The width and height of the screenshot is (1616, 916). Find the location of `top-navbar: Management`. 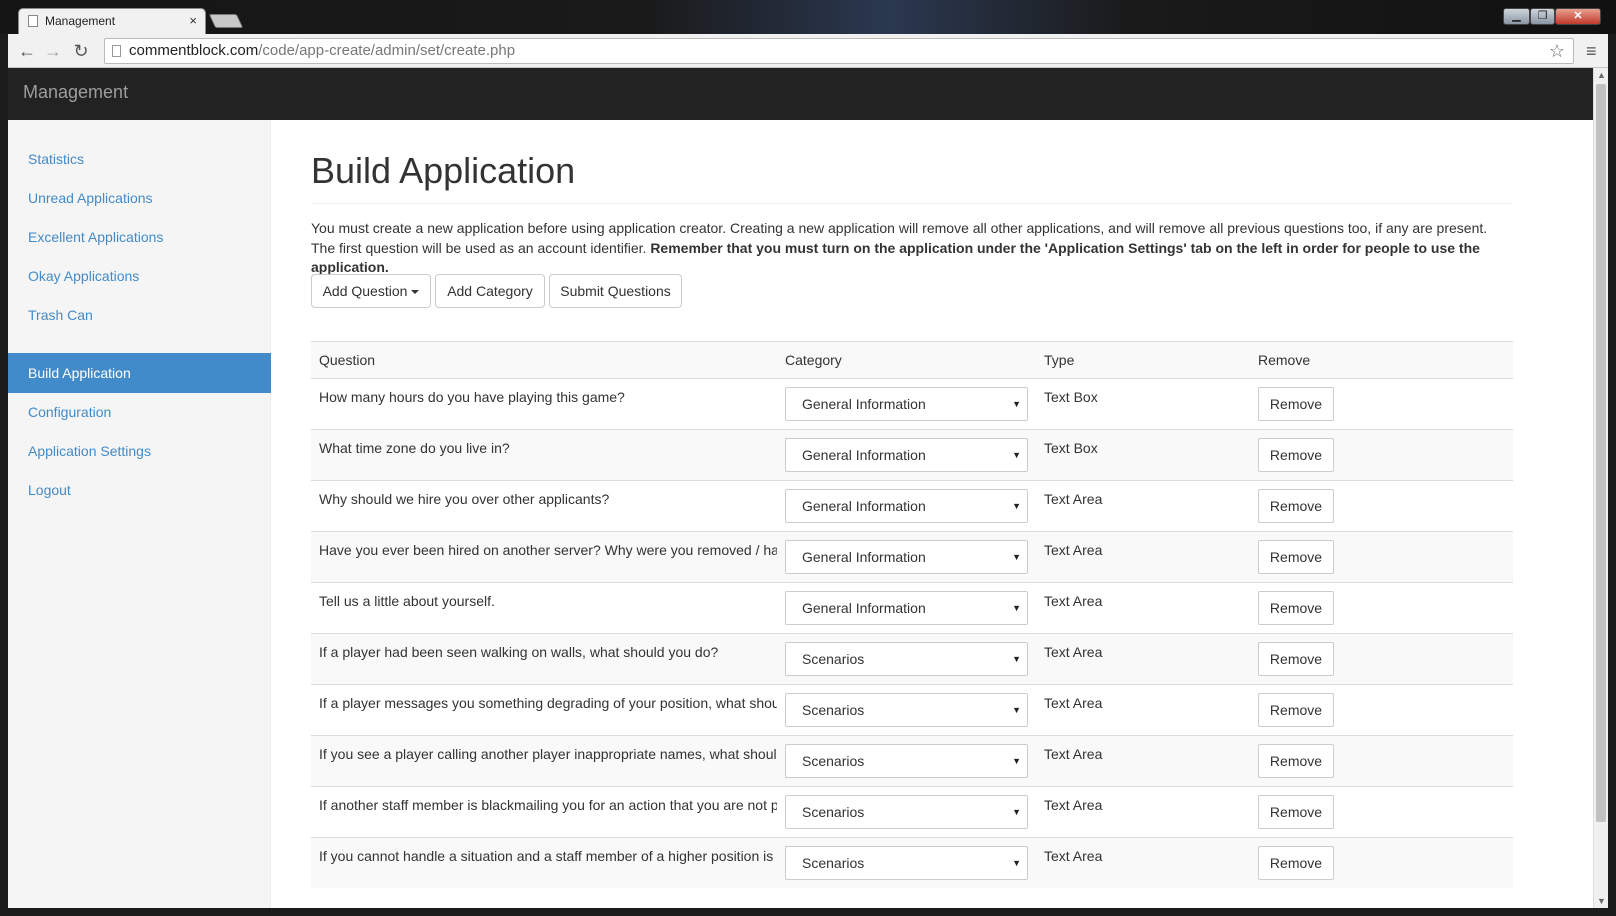

top-navbar: Management is located at coordinates (800, 94).